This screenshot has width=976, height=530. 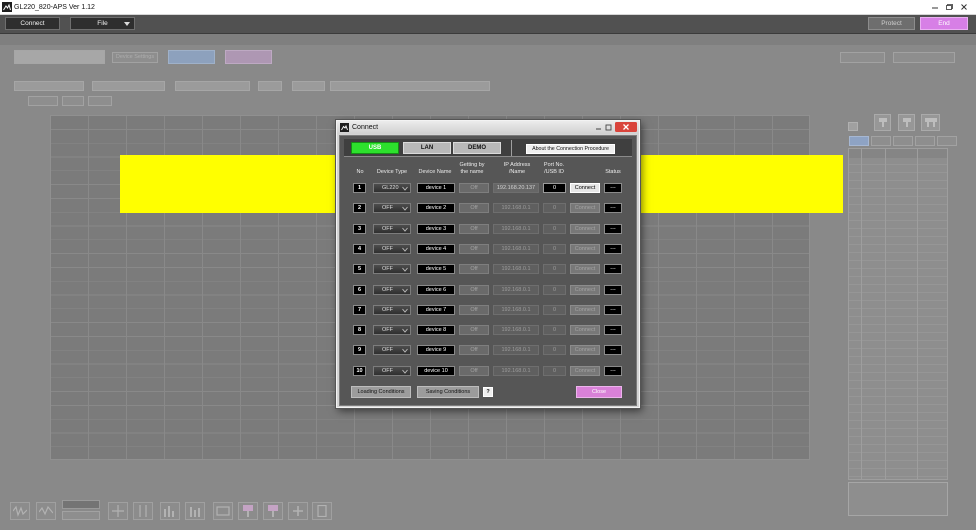 What do you see at coordinates (436, 330) in the screenshot?
I see `device-name-field: device 8` at bounding box center [436, 330].